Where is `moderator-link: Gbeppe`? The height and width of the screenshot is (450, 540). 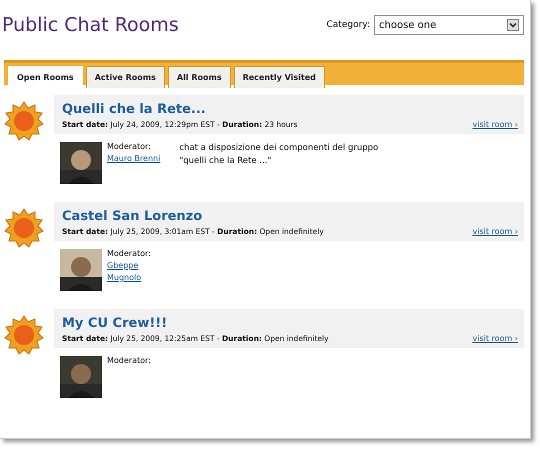
moderator-link: Gbeppe is located at coordinates (129, 265).